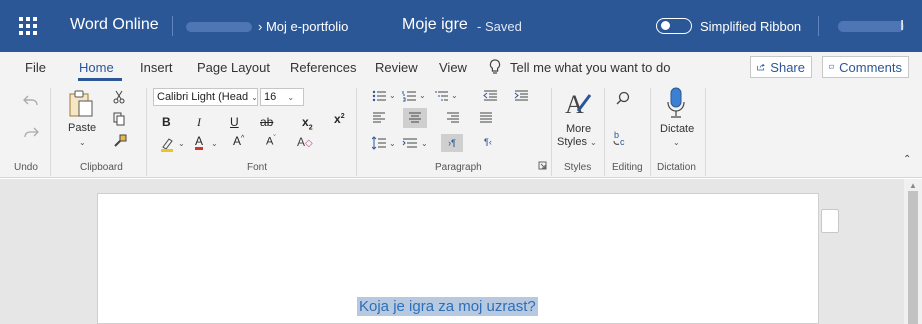 The height and width of the screenshot is (324, 922). Describe the element at coordinates (305, 142) in the screenshot. I see `clear-formatting-button: A◇` at that location.